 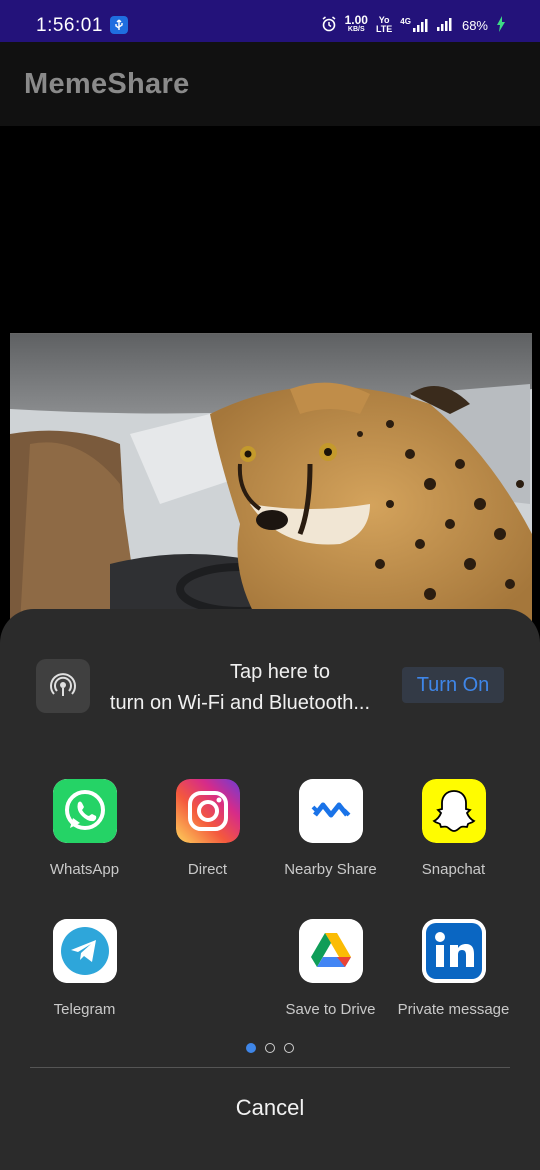 What do you see at coordinates (69, 25) in the screenshot?
I see `clock: 1:56:01` at bounding box center [69, 25].